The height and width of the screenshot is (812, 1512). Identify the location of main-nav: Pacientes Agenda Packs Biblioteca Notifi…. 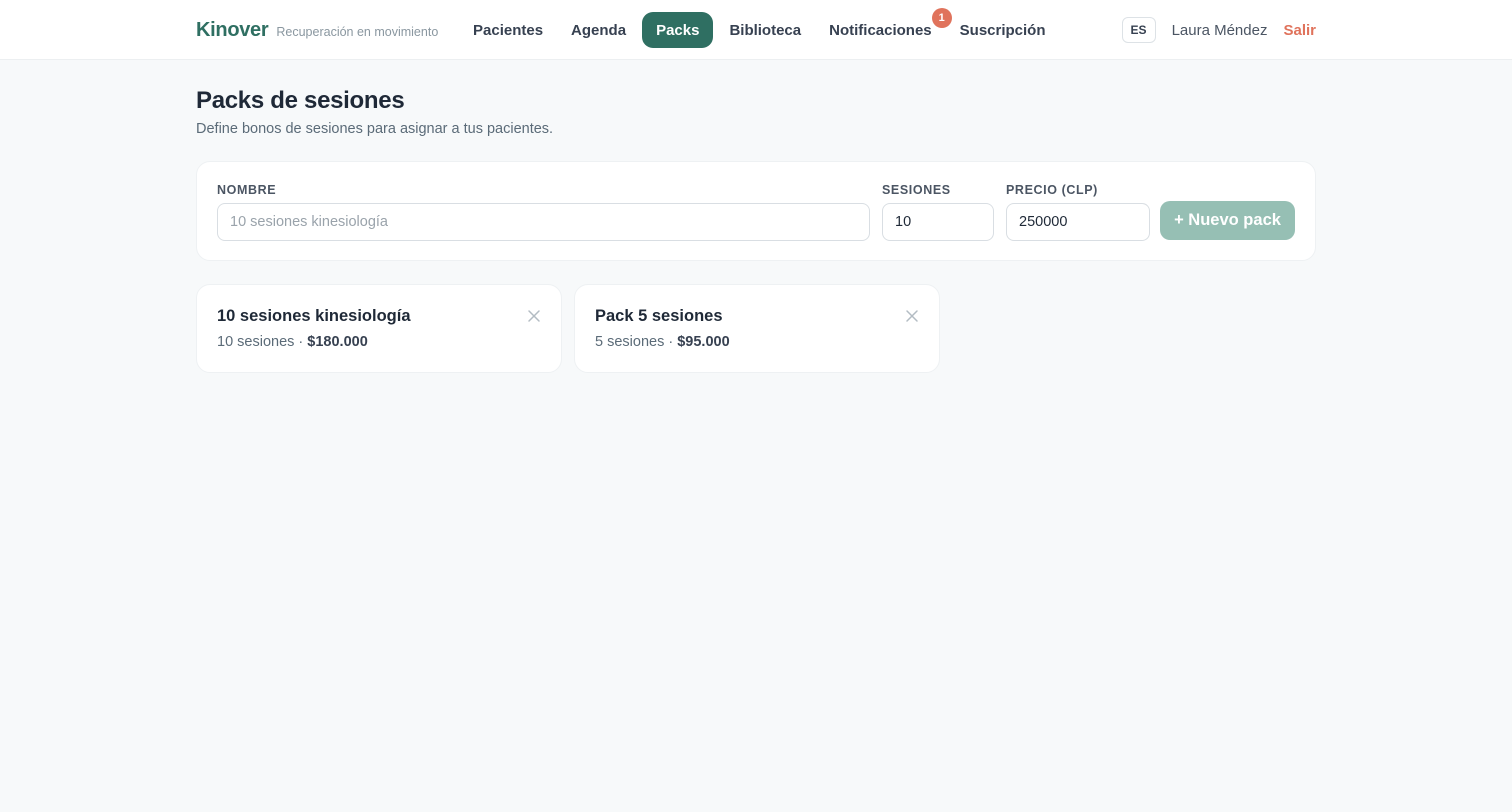
(759, 28).